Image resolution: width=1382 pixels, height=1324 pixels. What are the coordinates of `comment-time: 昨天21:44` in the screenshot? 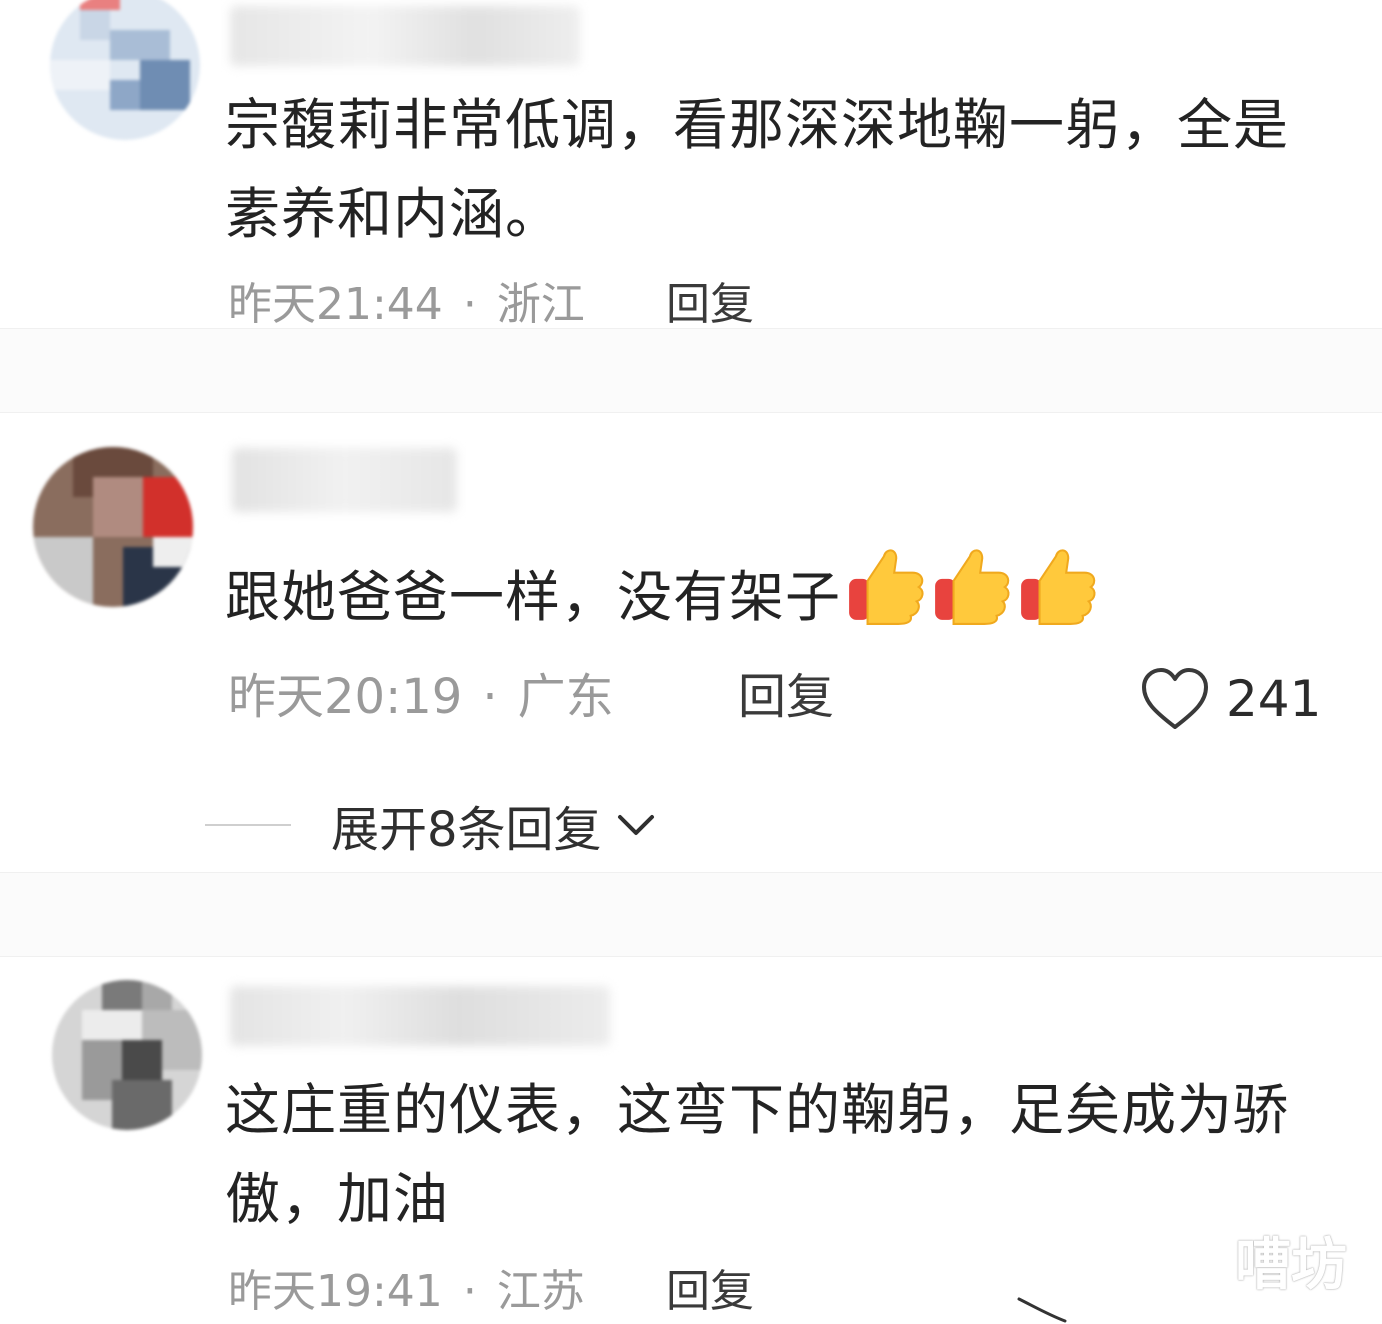 It's located at (335, 304).